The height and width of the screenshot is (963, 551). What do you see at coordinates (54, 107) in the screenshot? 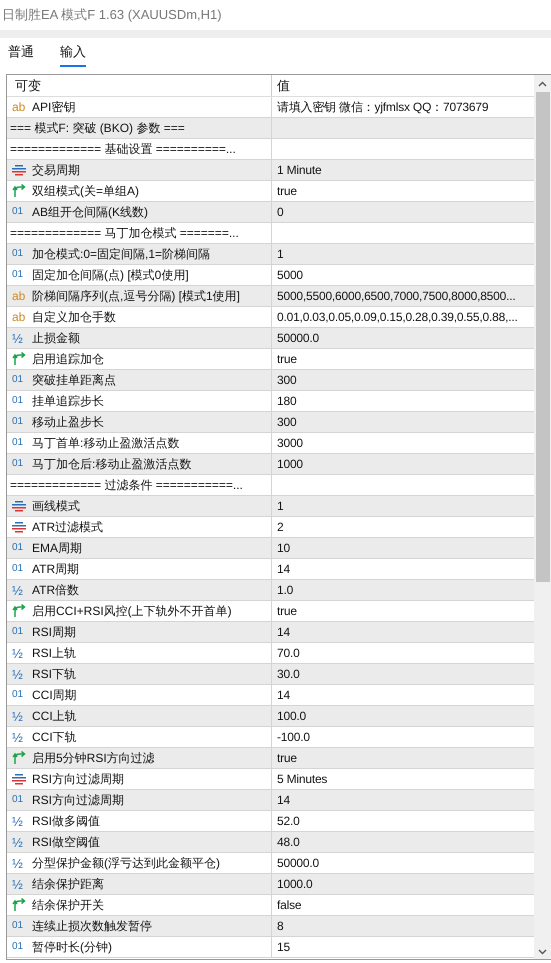
I see `parameter-name: API密钥` at bounding box center [54, 107].